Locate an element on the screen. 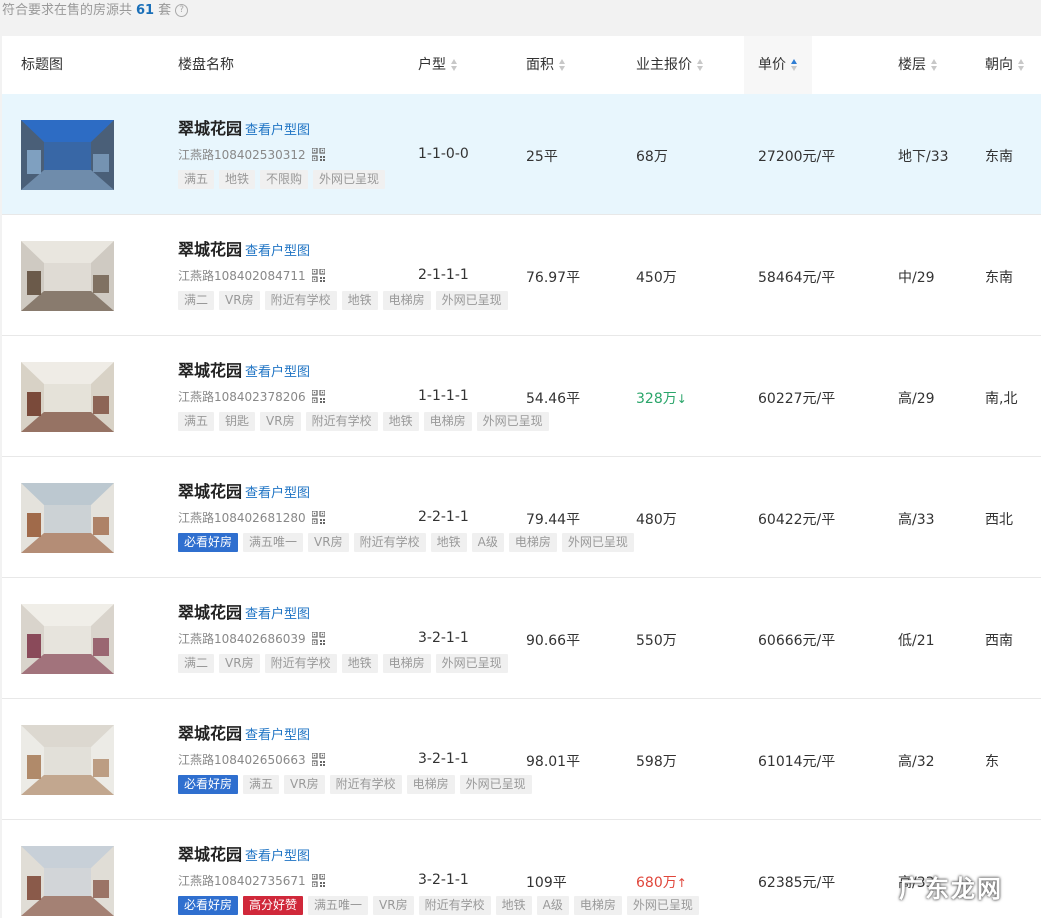  header-area-label: 面积 is located at coordinates (540, 65).